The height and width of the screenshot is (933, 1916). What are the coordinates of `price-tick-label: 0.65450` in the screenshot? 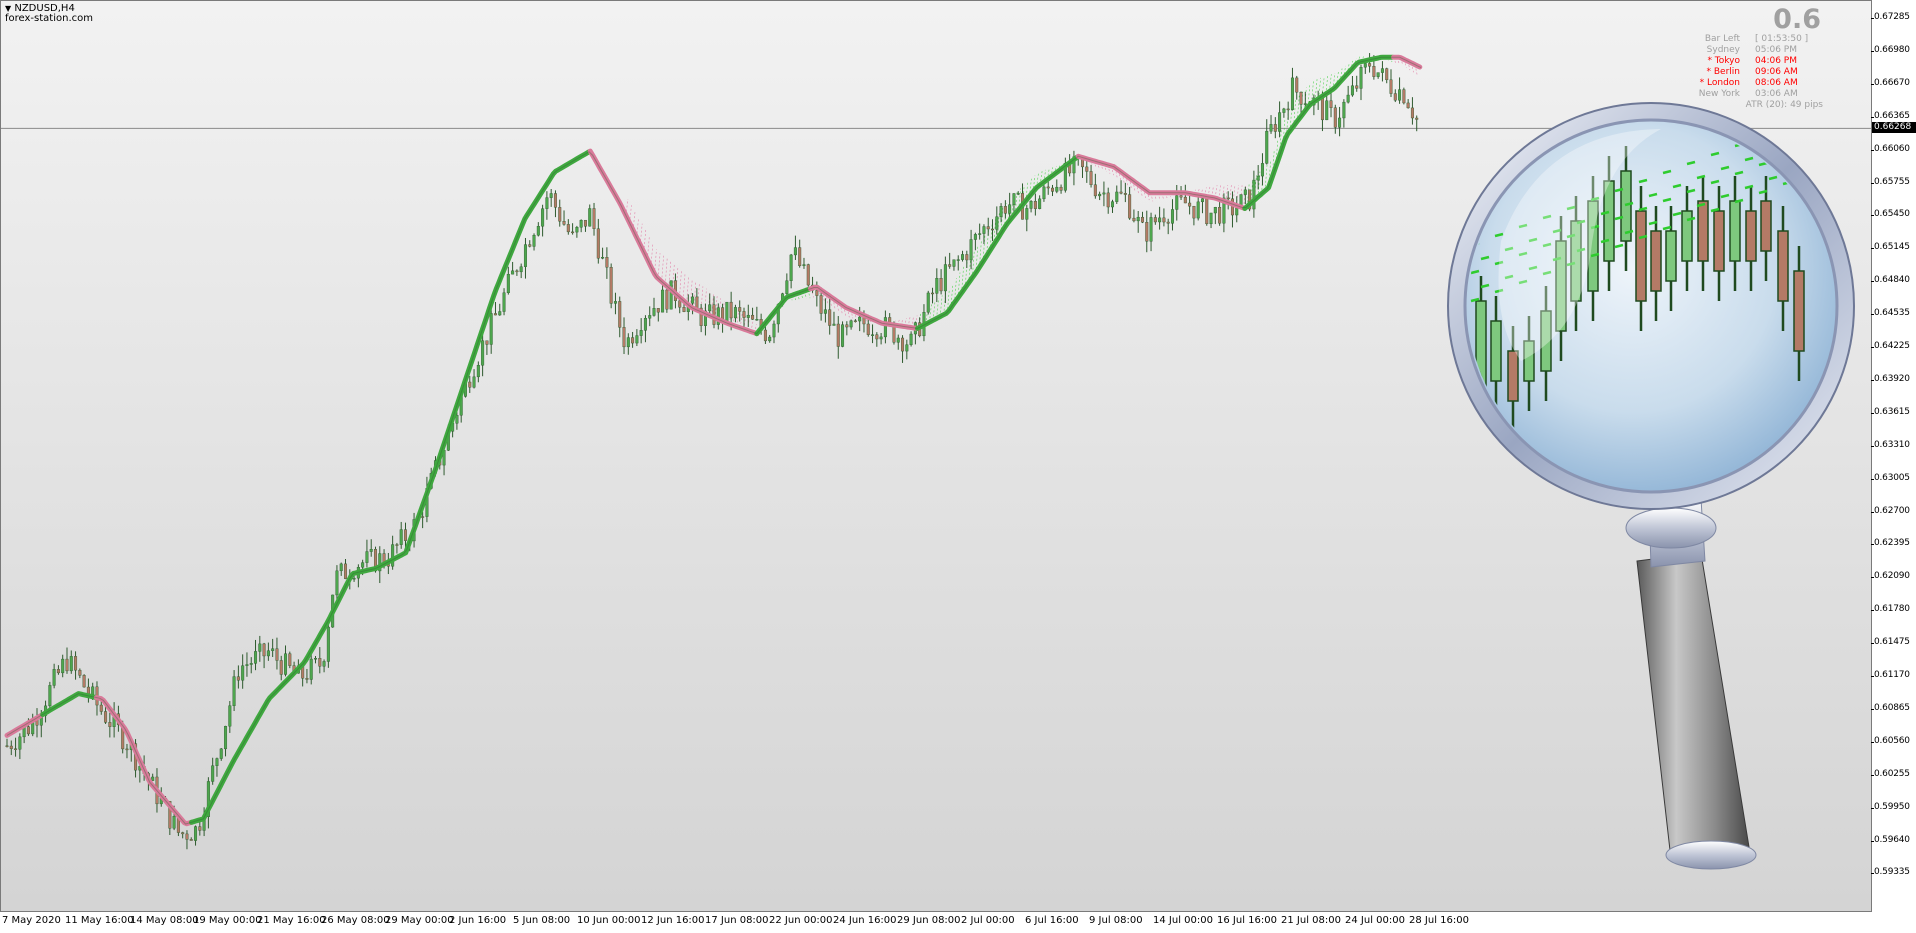 It's located at (1890, 214).